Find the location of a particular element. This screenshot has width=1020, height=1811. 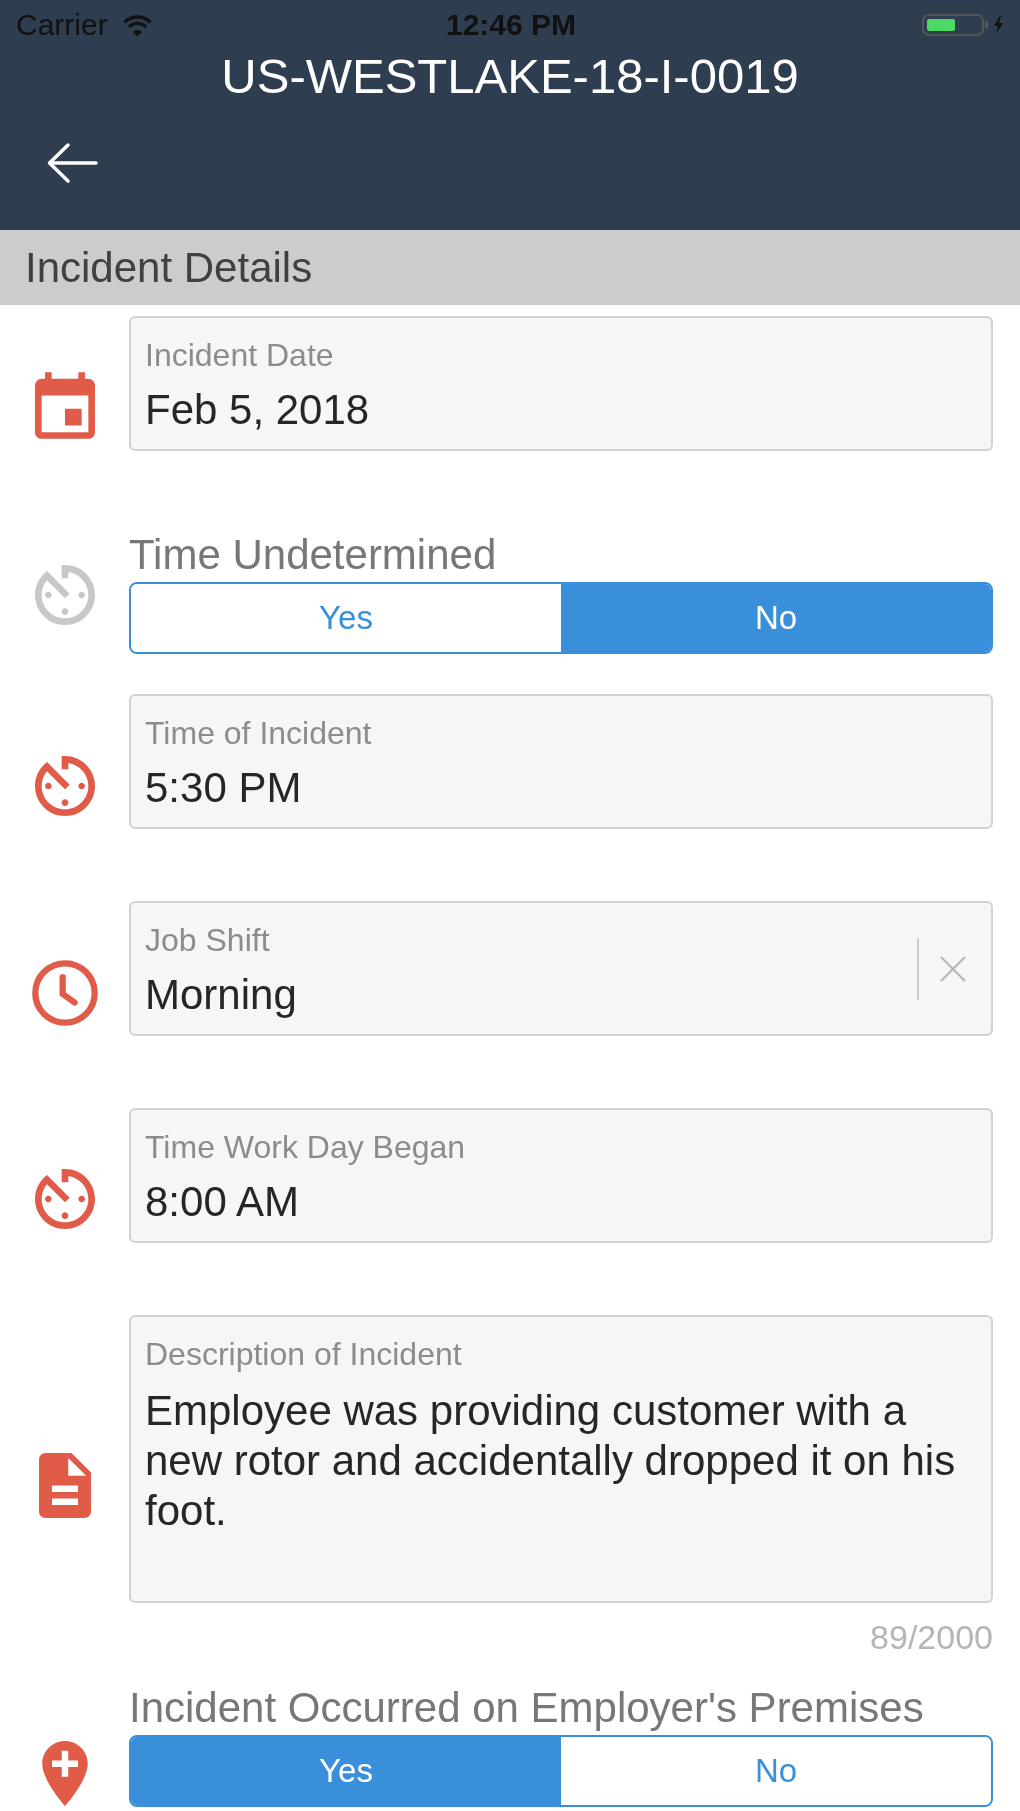

status-time: 12:46 PM is located at coordinates (511, 25).